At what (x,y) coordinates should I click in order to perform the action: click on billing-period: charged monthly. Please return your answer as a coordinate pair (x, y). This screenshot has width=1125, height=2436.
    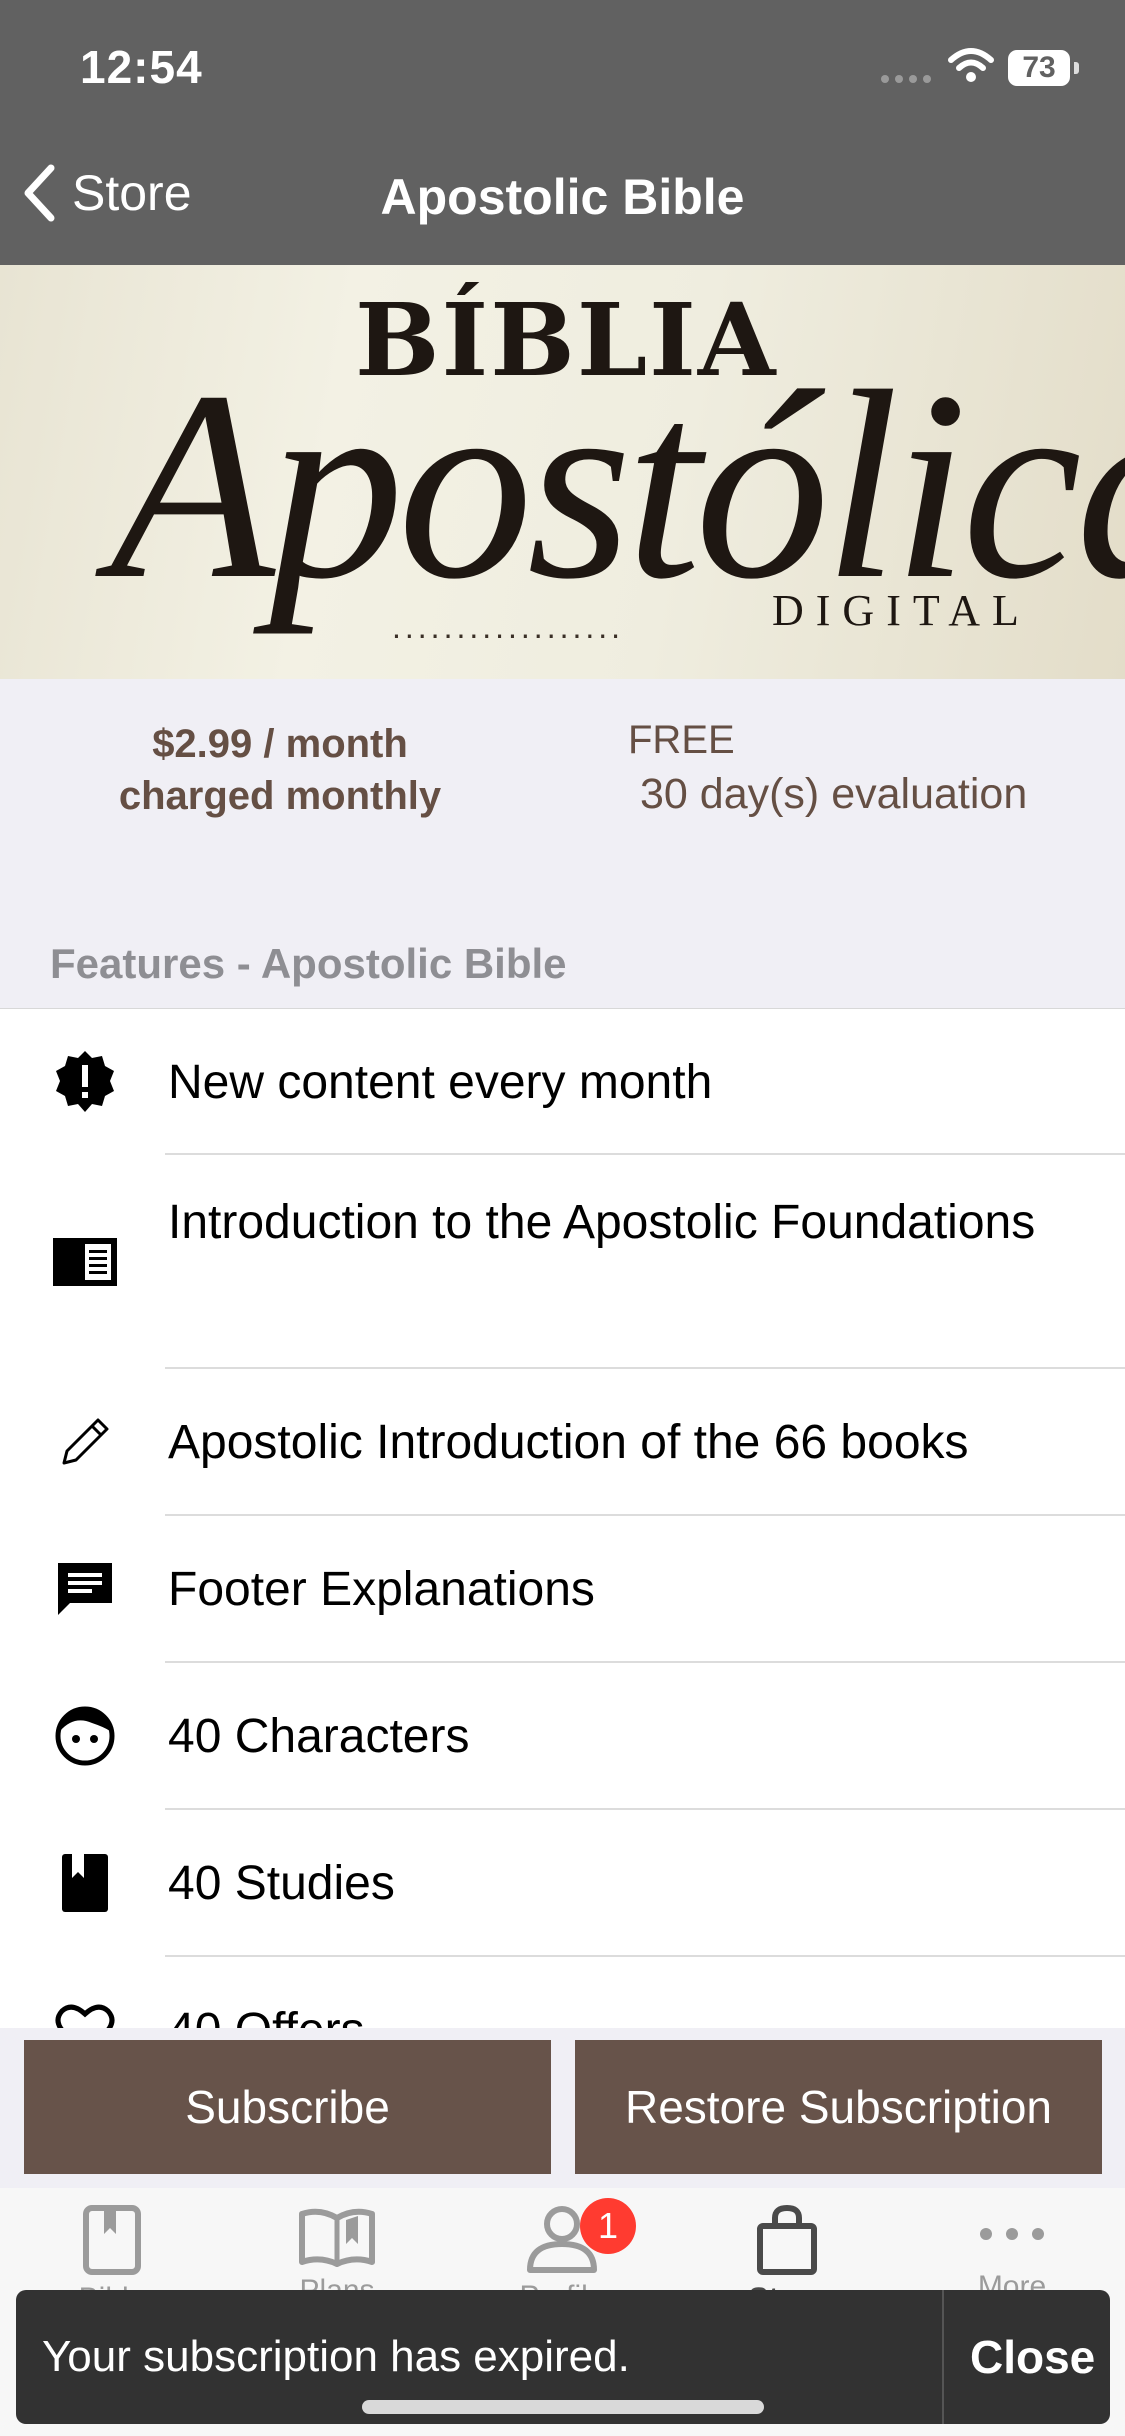
    Looking at the image, I should click on (280, 796).